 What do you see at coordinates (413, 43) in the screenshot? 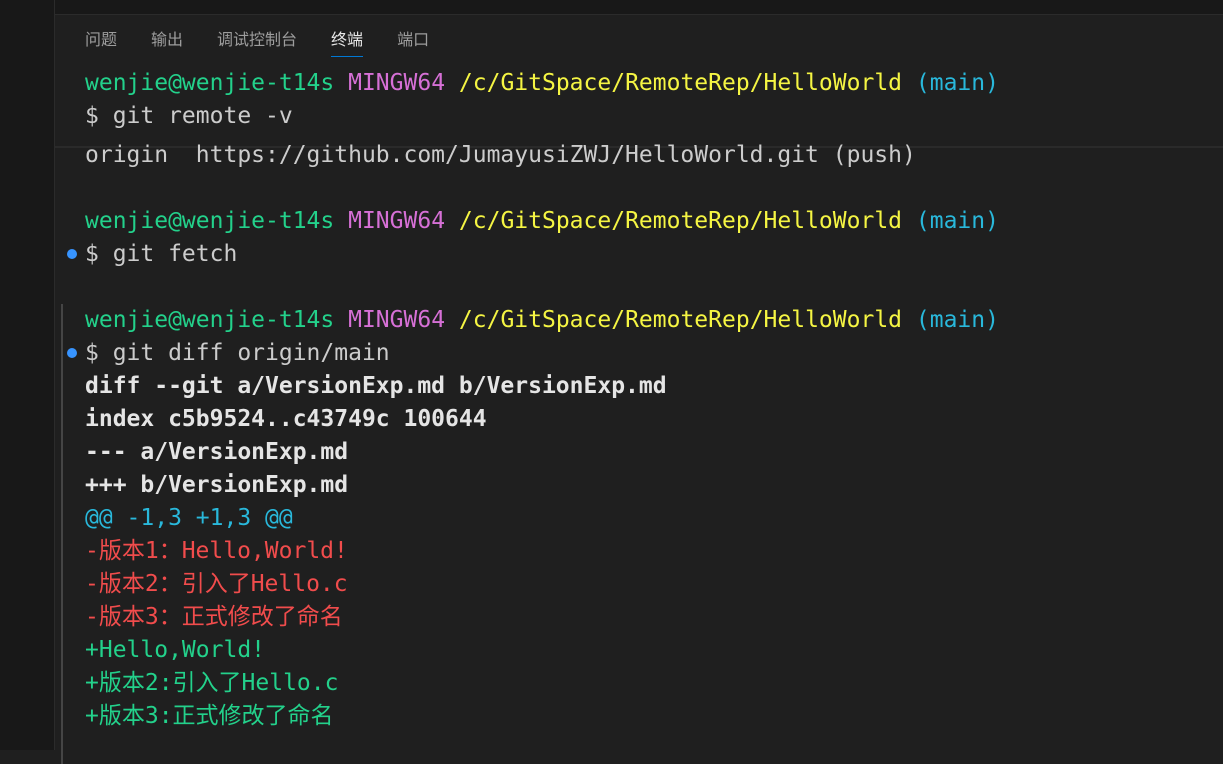
I see `tab-ports: 端口` at bounding box center [413, 43].